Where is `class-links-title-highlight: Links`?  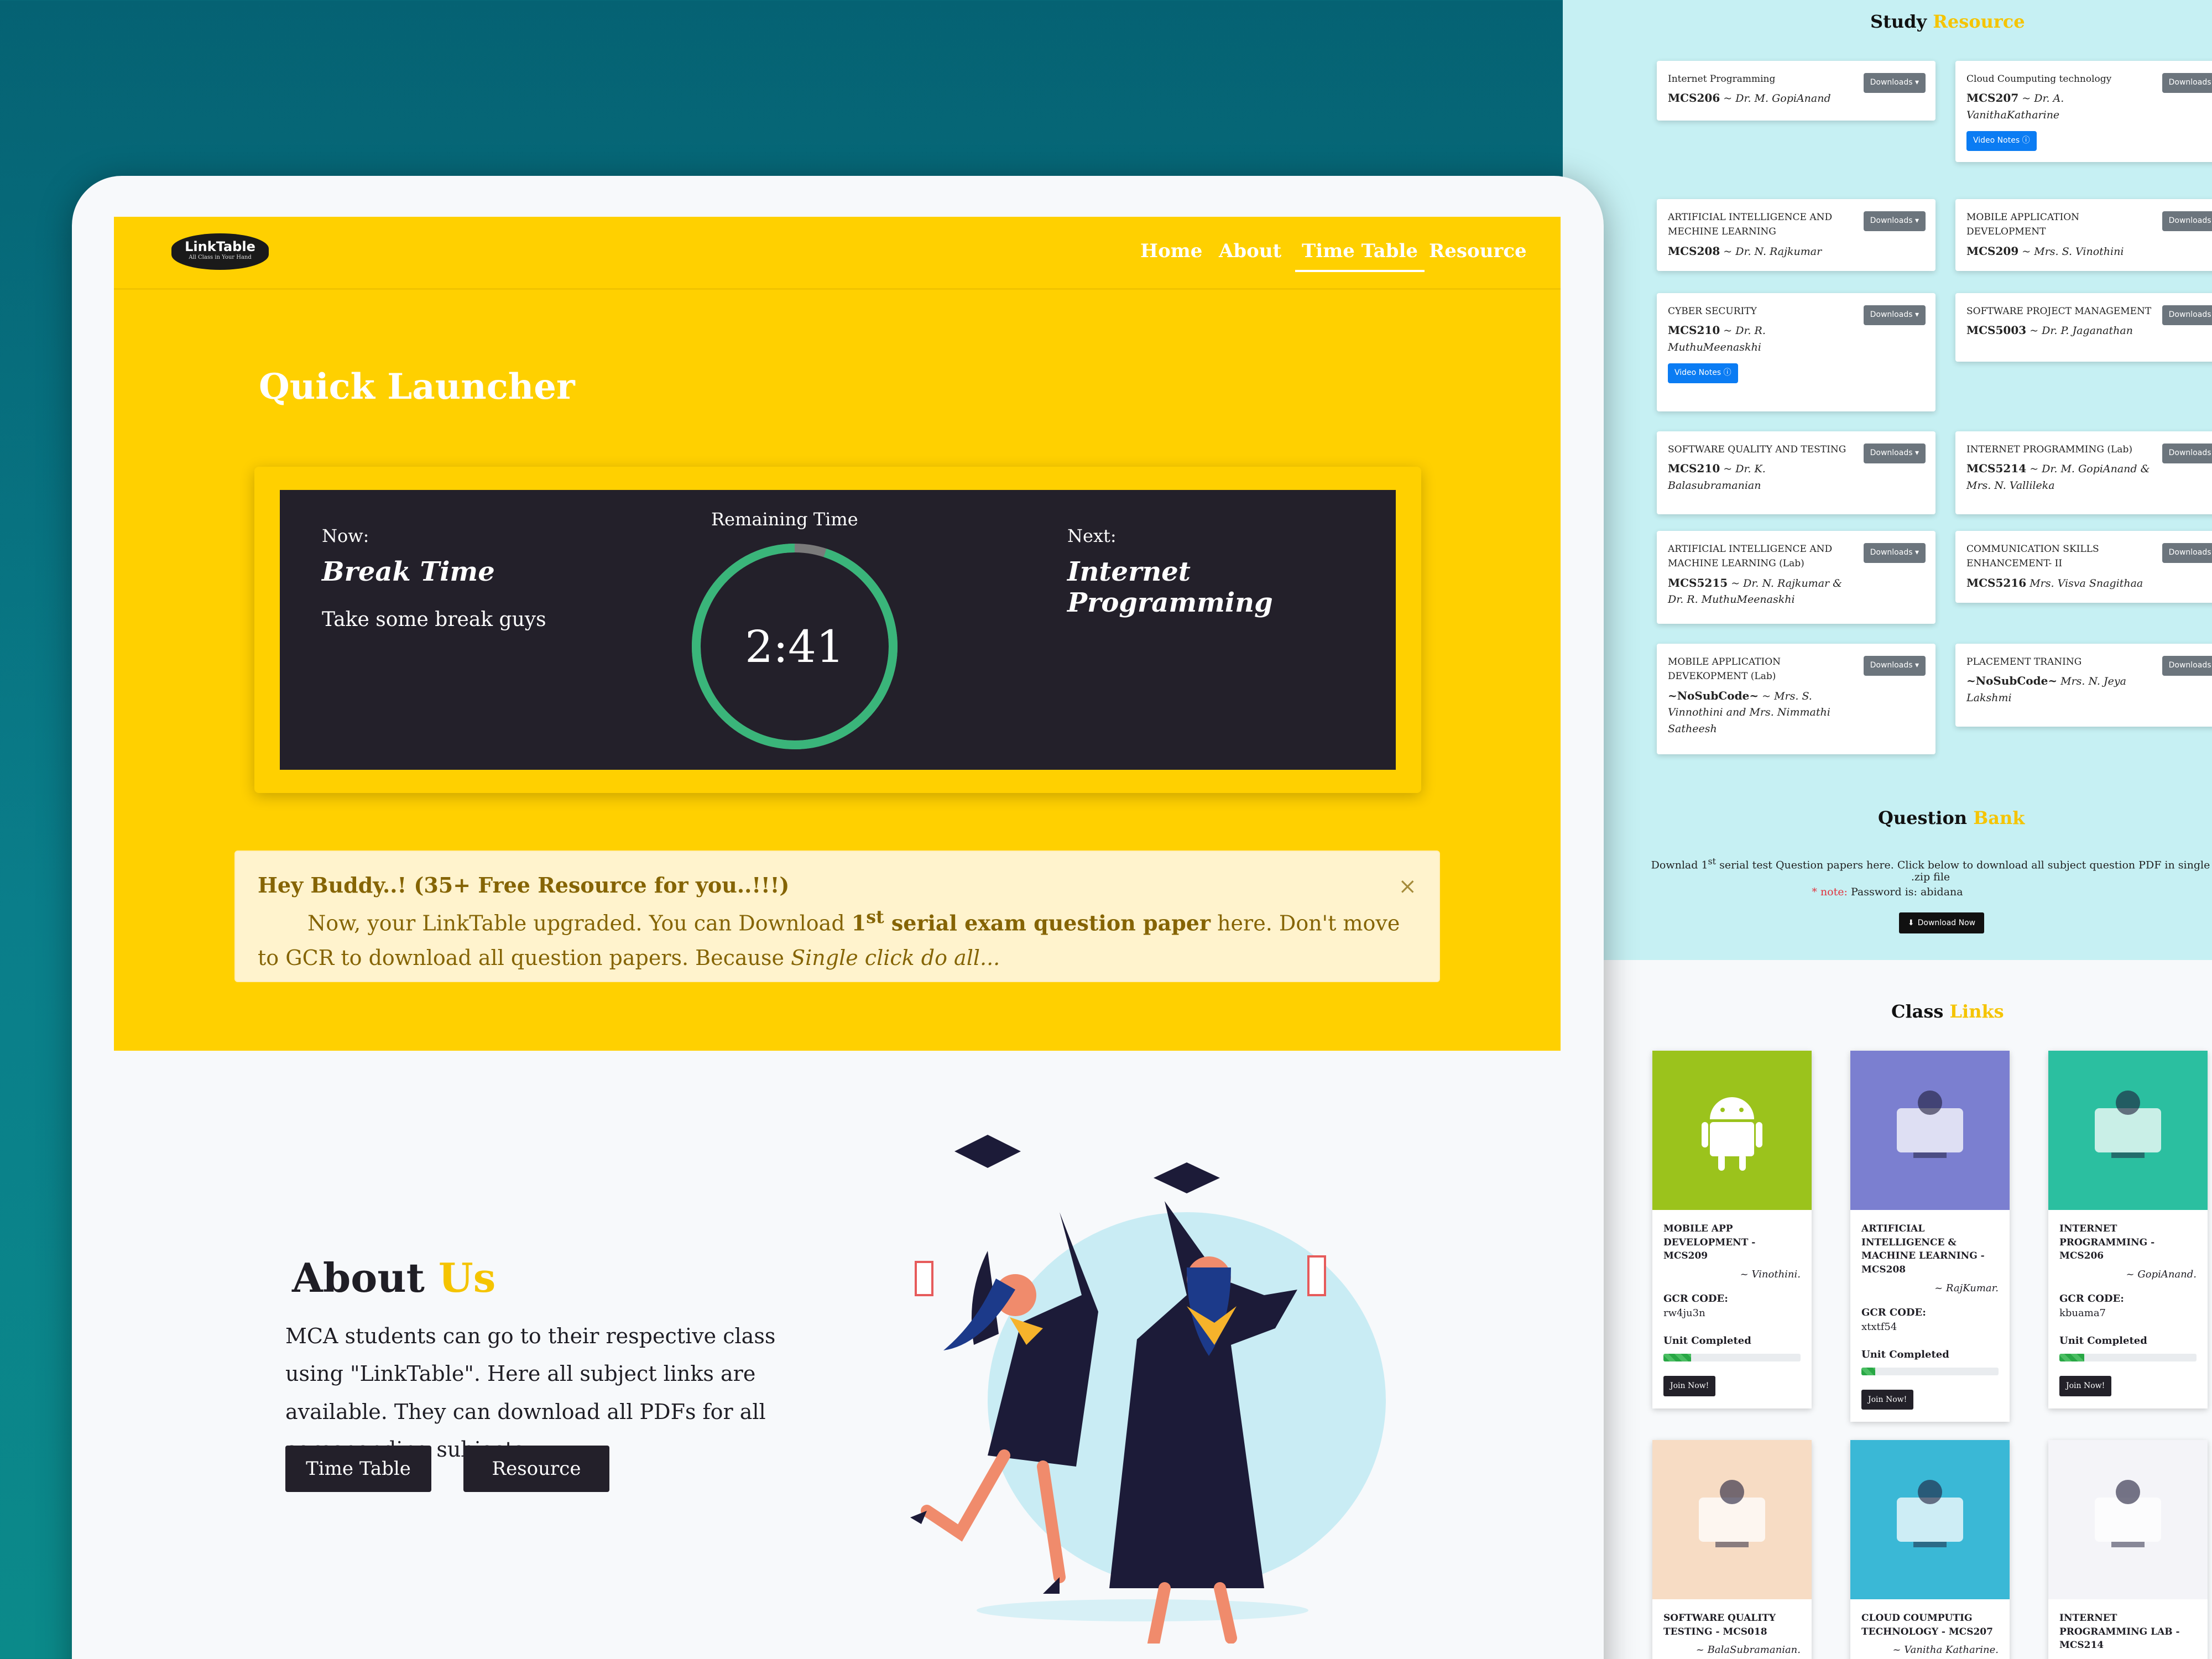 class-links-title-highlight: Links is located at coordinates (1977, 1012).